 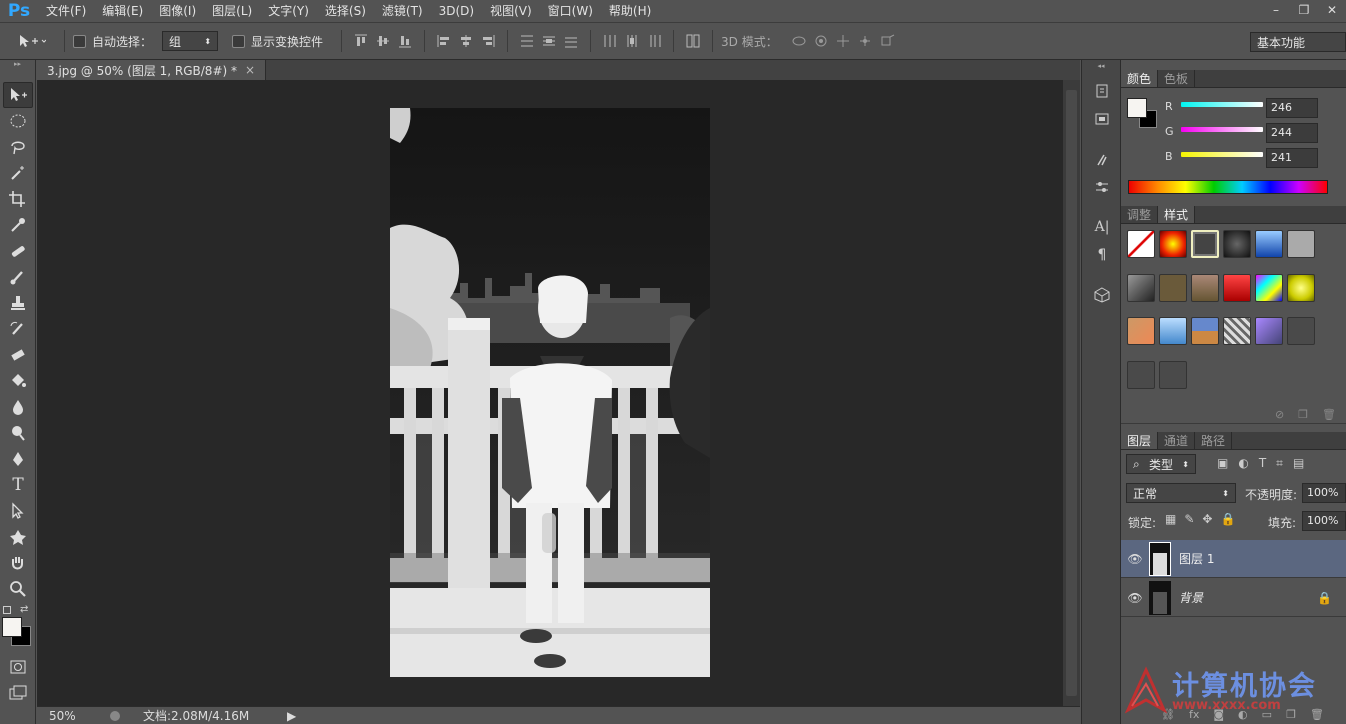 What do you see at coordinates (549, 41) in the screenshot?
I see `distribute-vcenter-icon` at bounding box center [549, 41].